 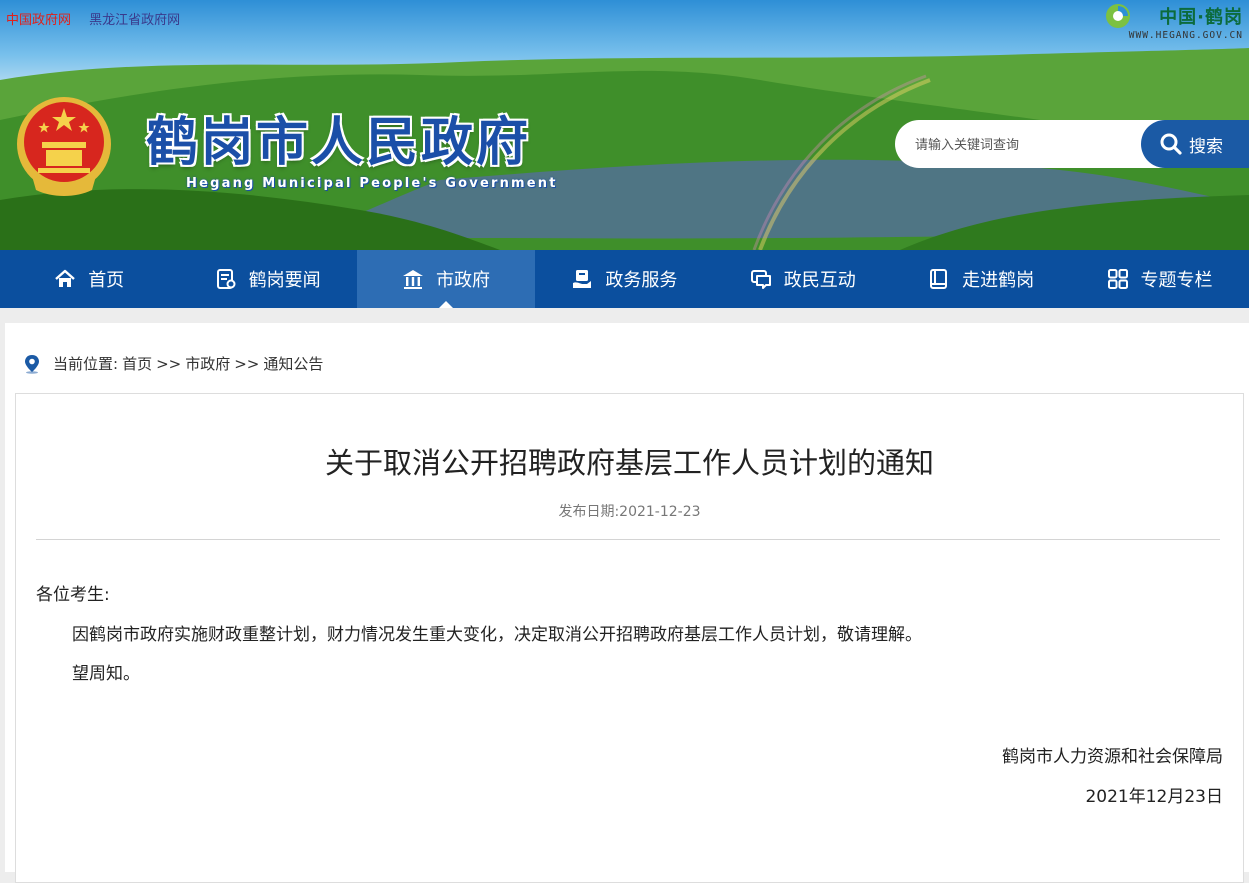 I want to click on breadcrumb-notices: 通知公告, so click(x=293, y=363).